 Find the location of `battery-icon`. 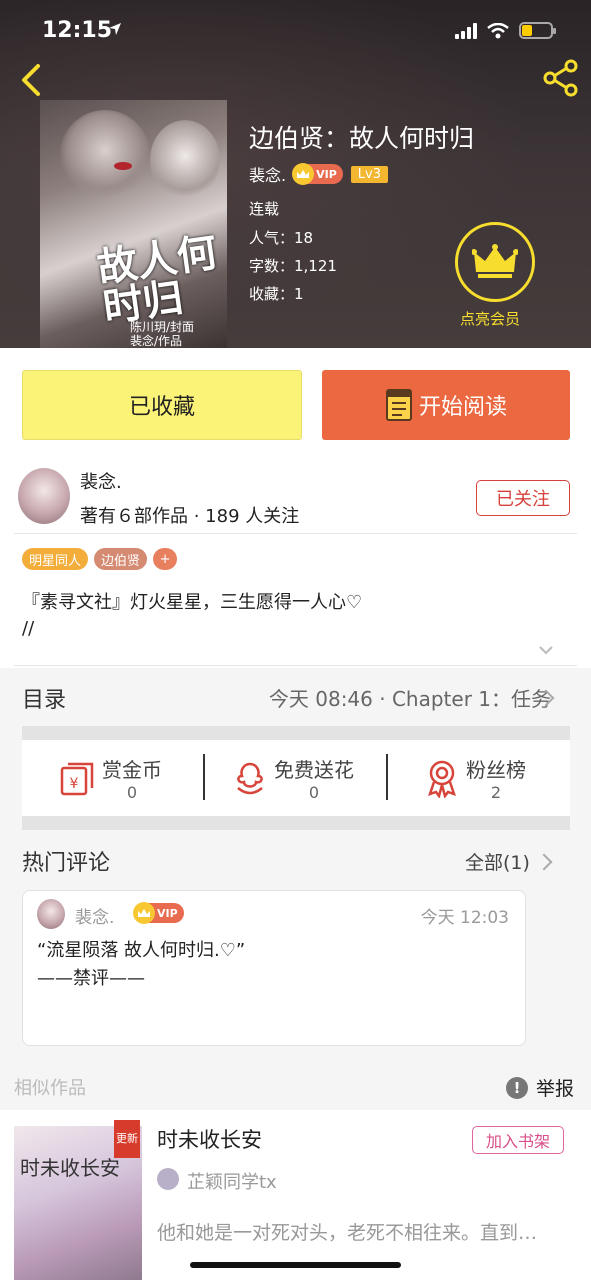

battery-icon is located at coordinates (537, 30).